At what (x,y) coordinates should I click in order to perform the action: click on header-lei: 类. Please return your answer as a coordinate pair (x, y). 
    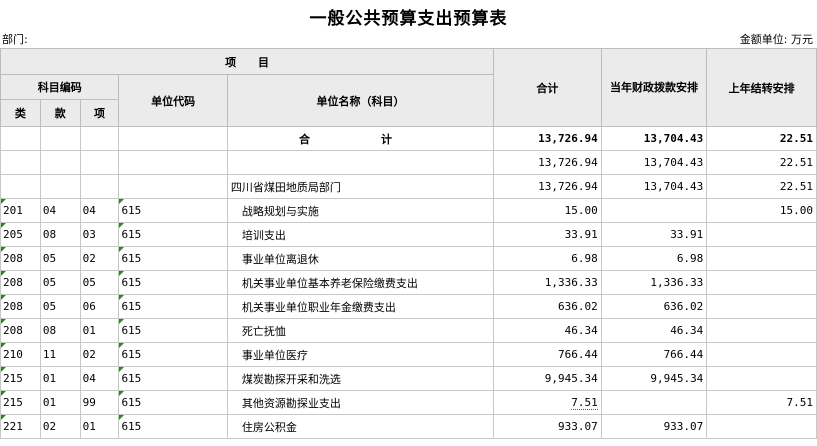
    Looking at the image, I should click on (20, 113).